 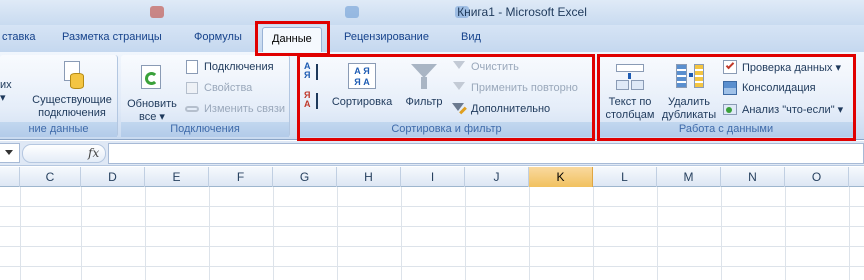 I want to click on existing-connections-label-1: Существующие, so click(x=72, y=100).